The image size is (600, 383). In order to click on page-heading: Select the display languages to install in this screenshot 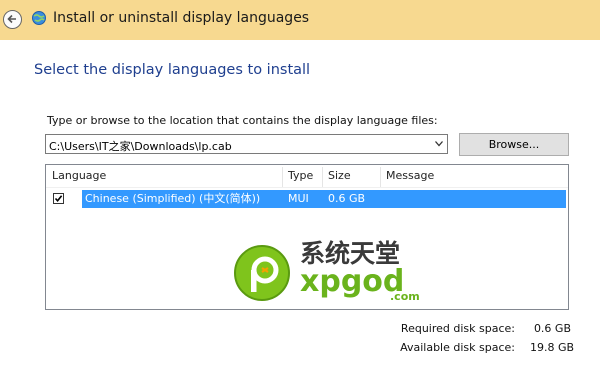, I will do `click(172, 70)`.